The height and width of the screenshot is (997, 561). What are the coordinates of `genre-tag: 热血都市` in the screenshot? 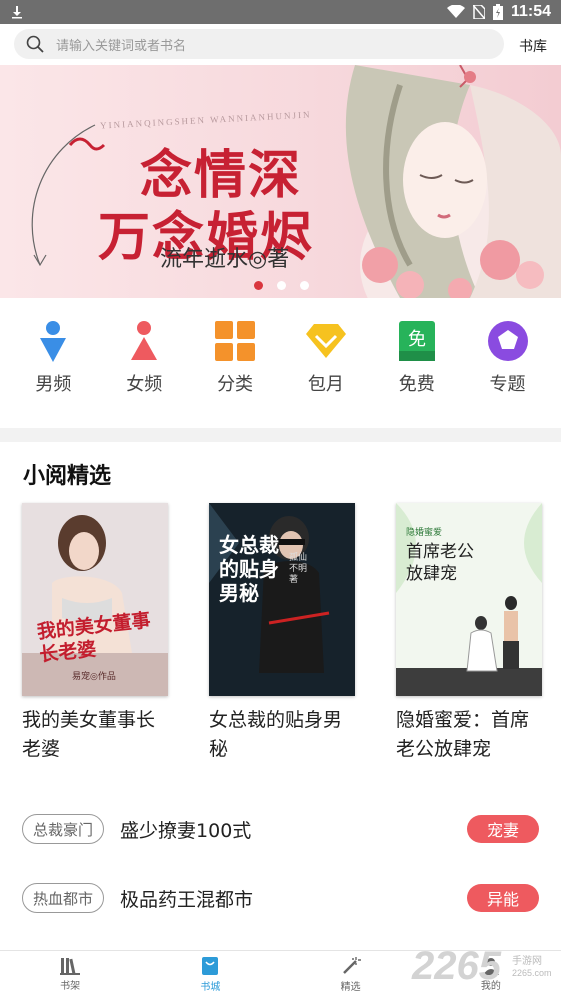 It's located at (63, 898).